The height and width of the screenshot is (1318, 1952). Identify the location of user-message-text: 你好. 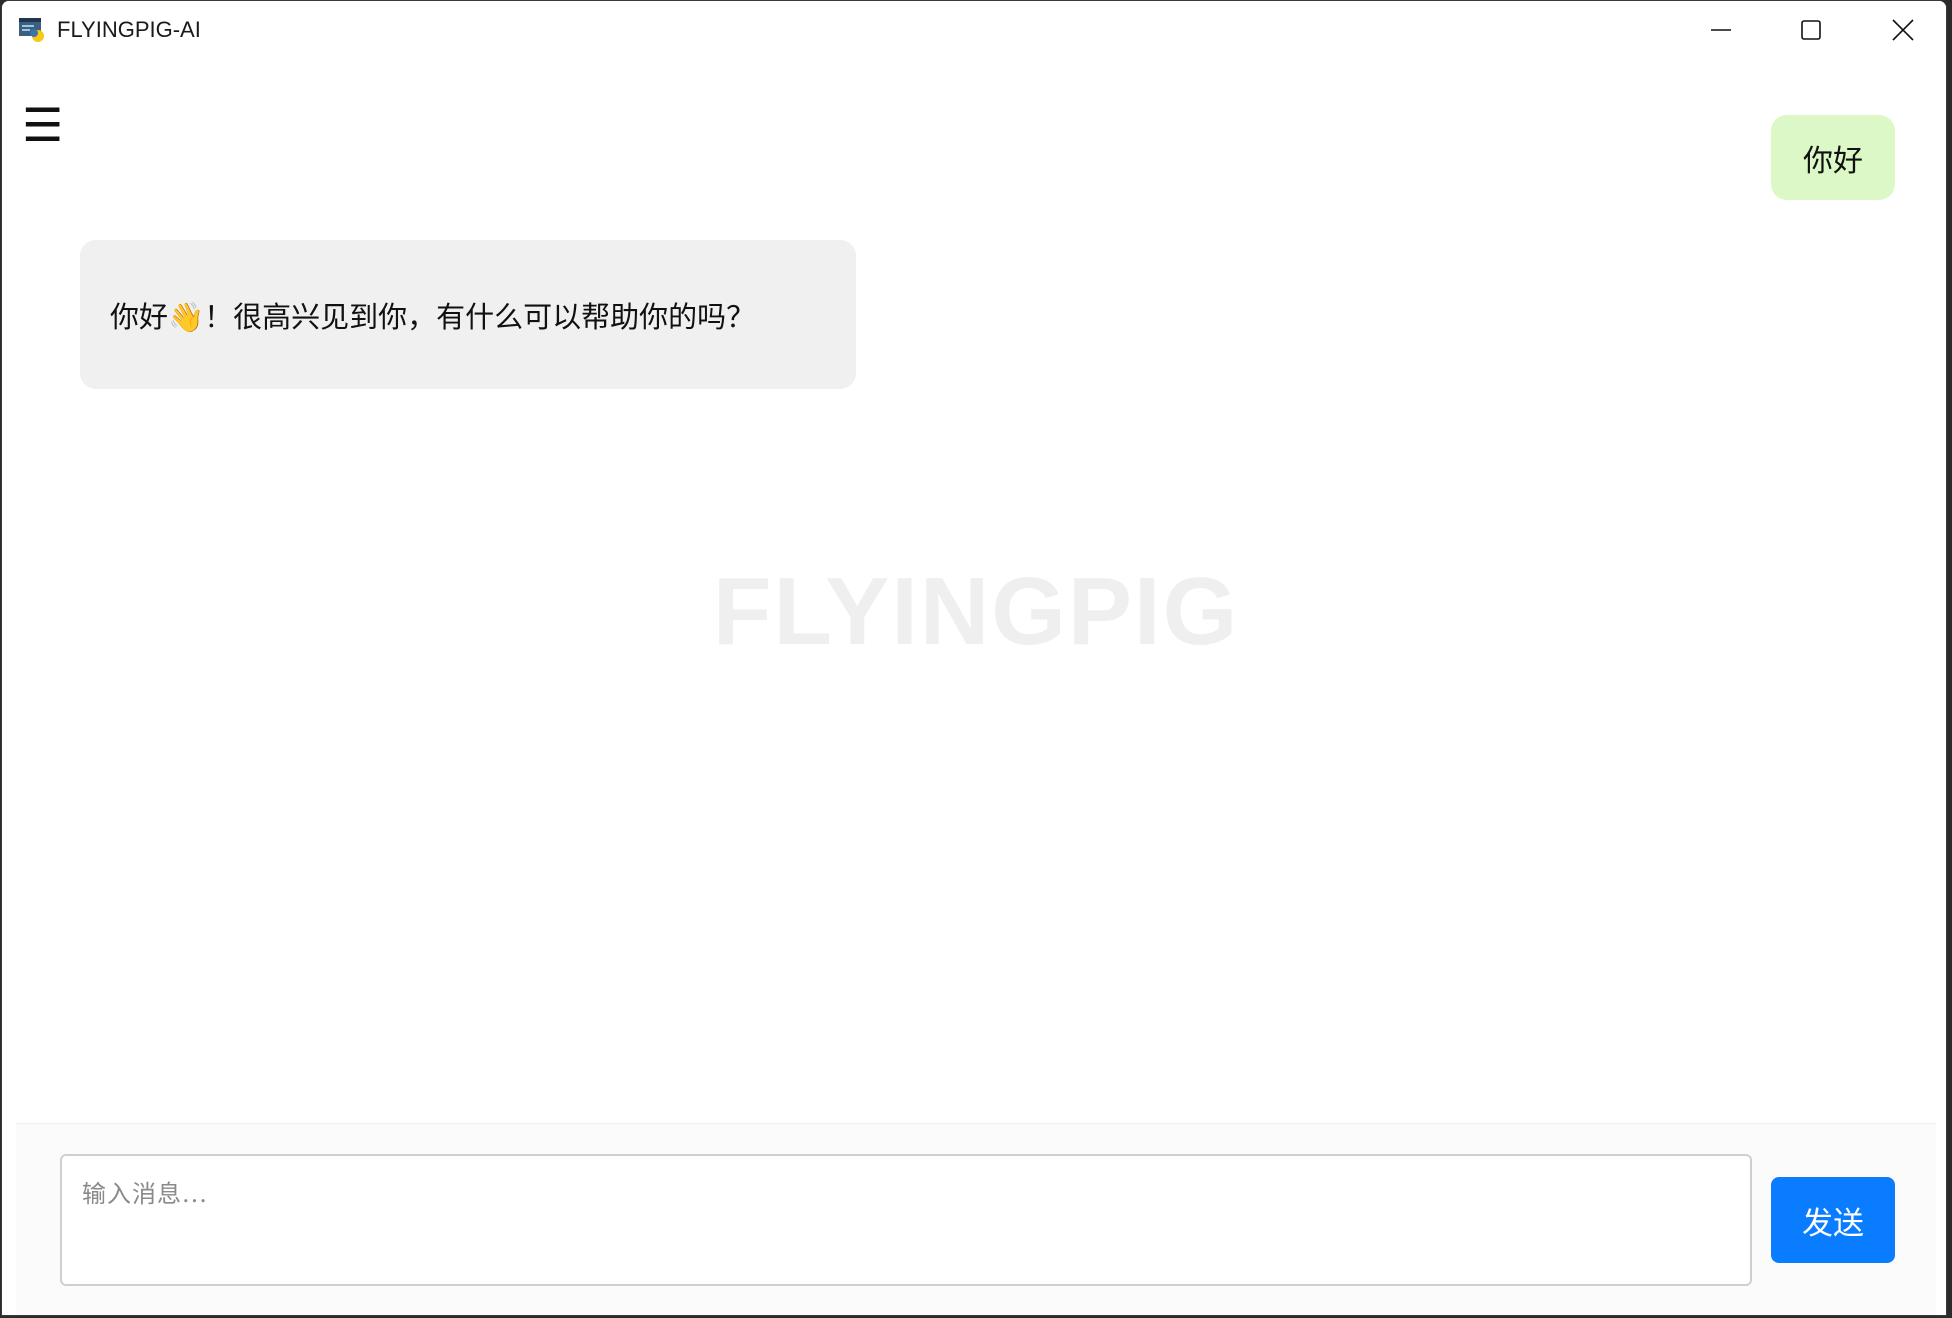
(1833, 161).